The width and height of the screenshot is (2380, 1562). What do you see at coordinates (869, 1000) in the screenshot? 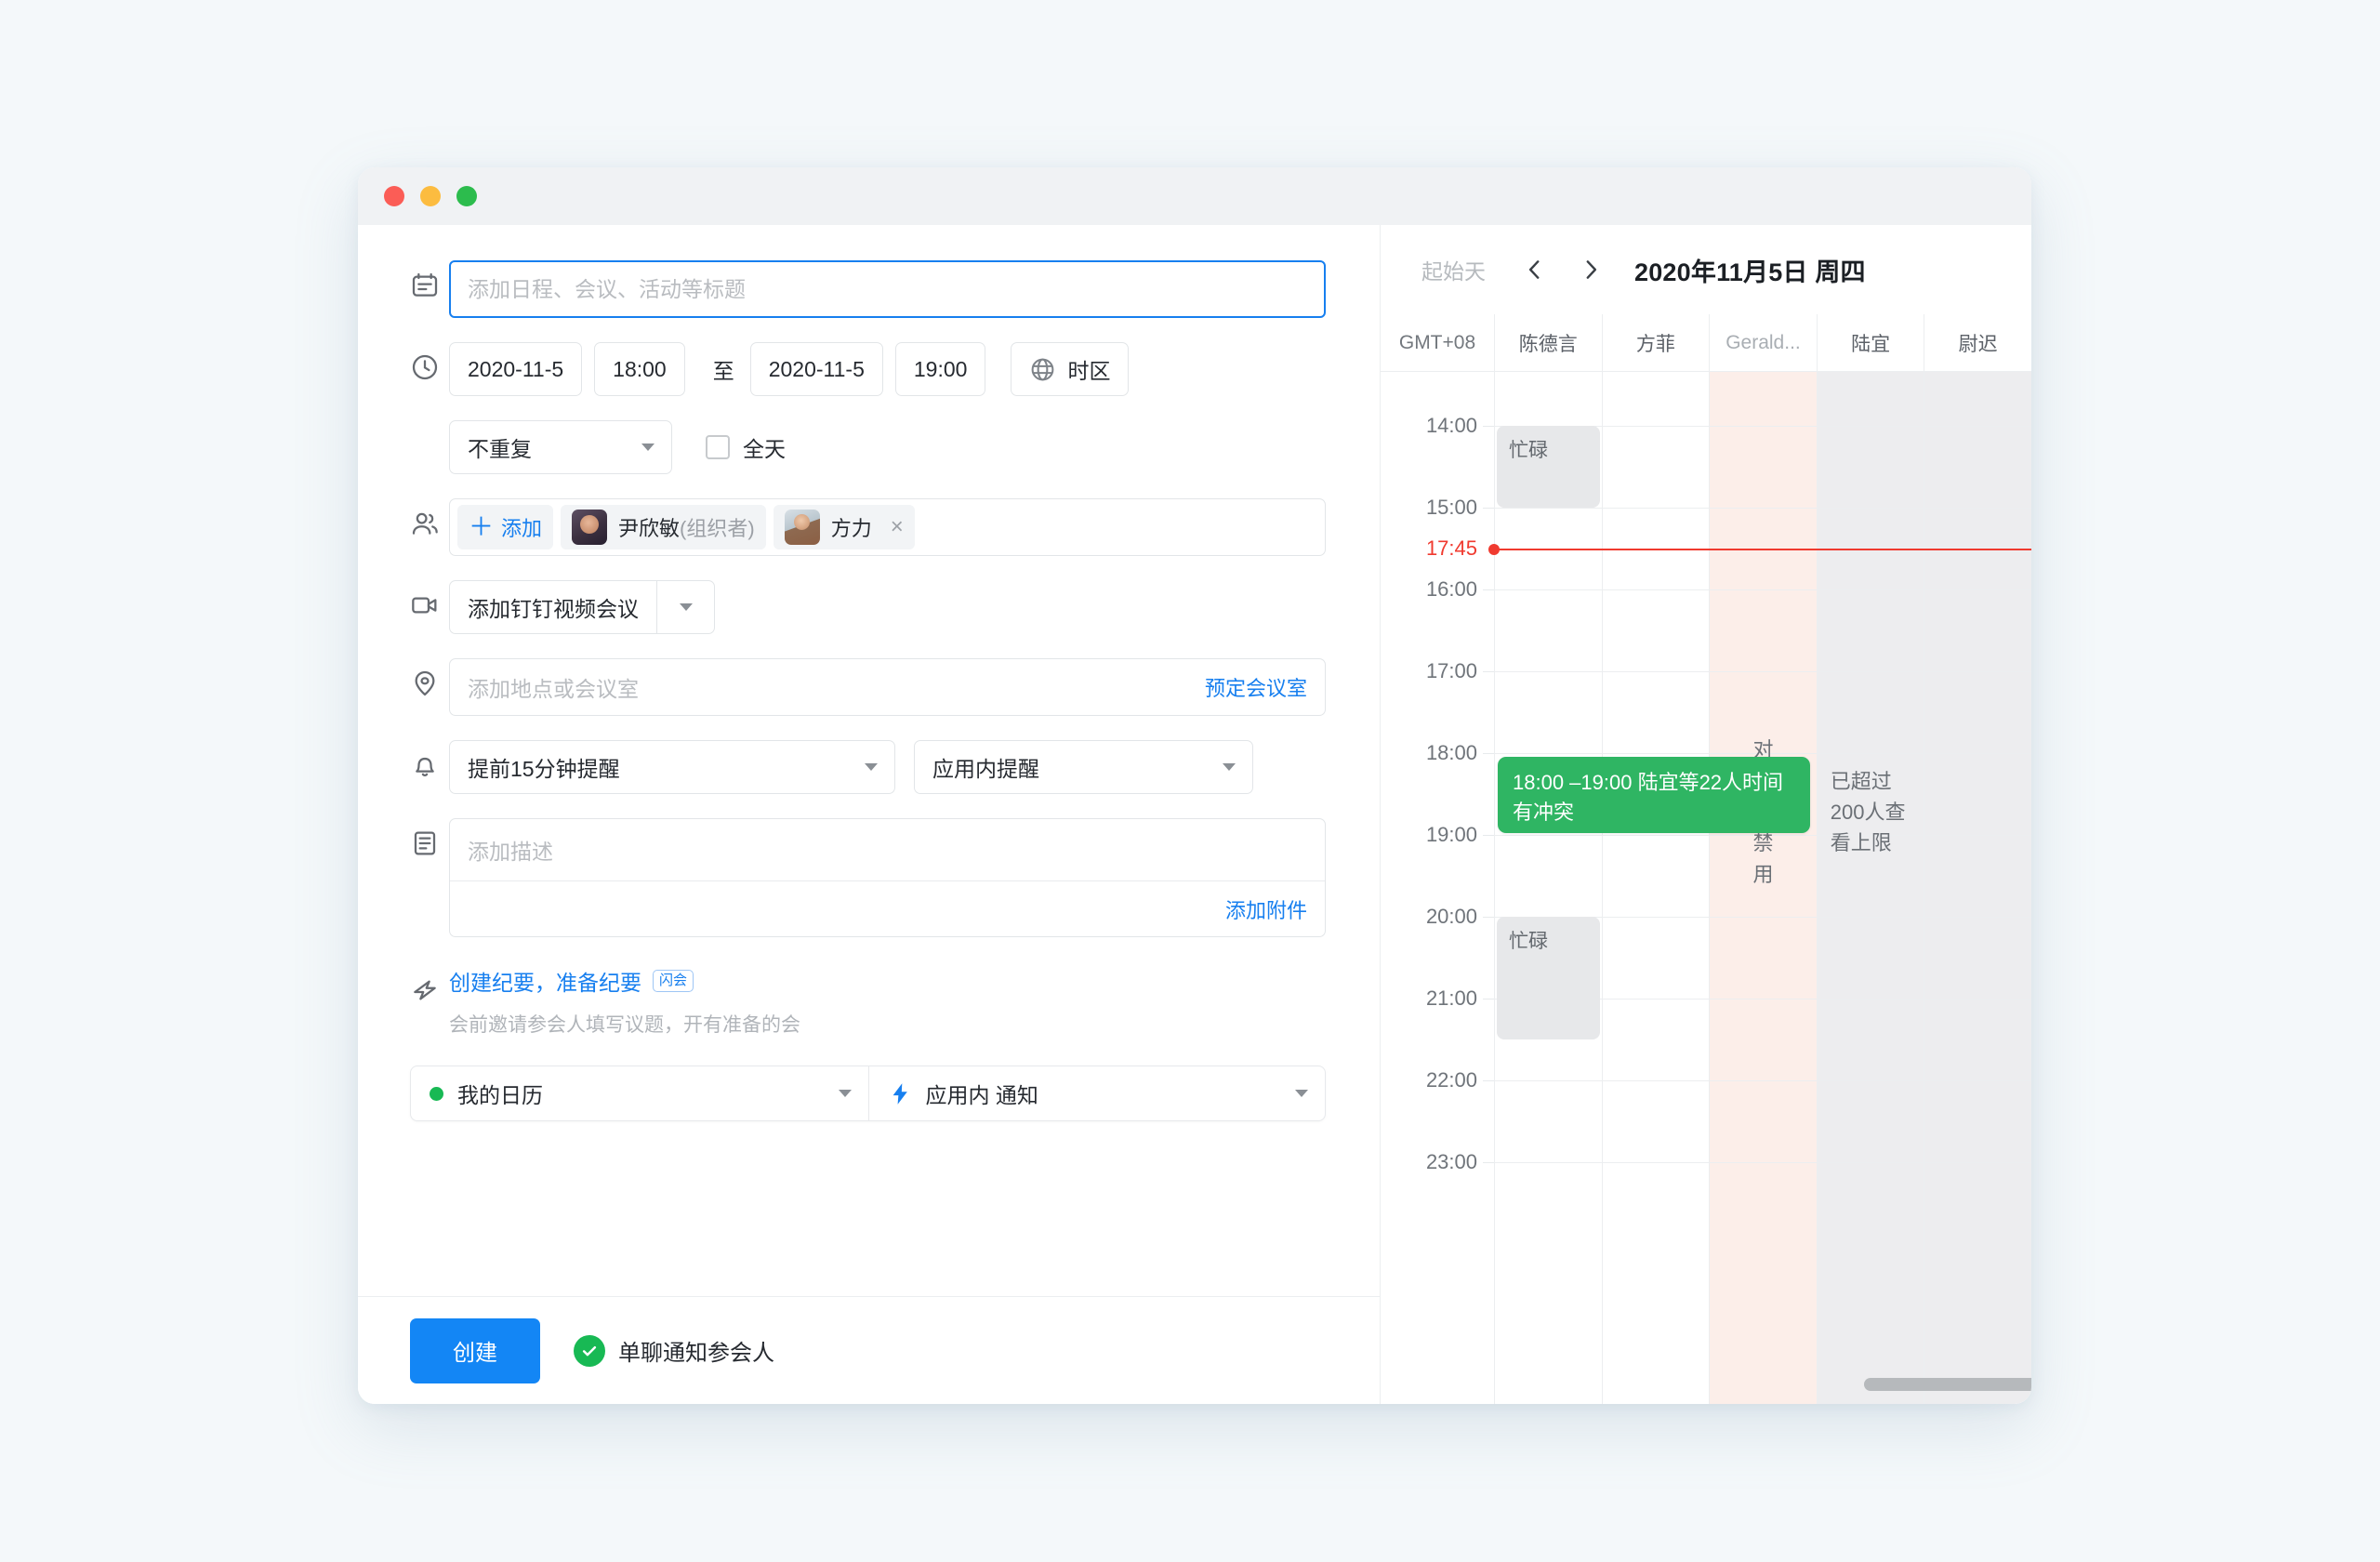
I see `flash-meeting-row: 创建纪要，准备纪要 闪会 会前邀请参会人填写议题，开有准备的会` at bounding box center [869, 1000].